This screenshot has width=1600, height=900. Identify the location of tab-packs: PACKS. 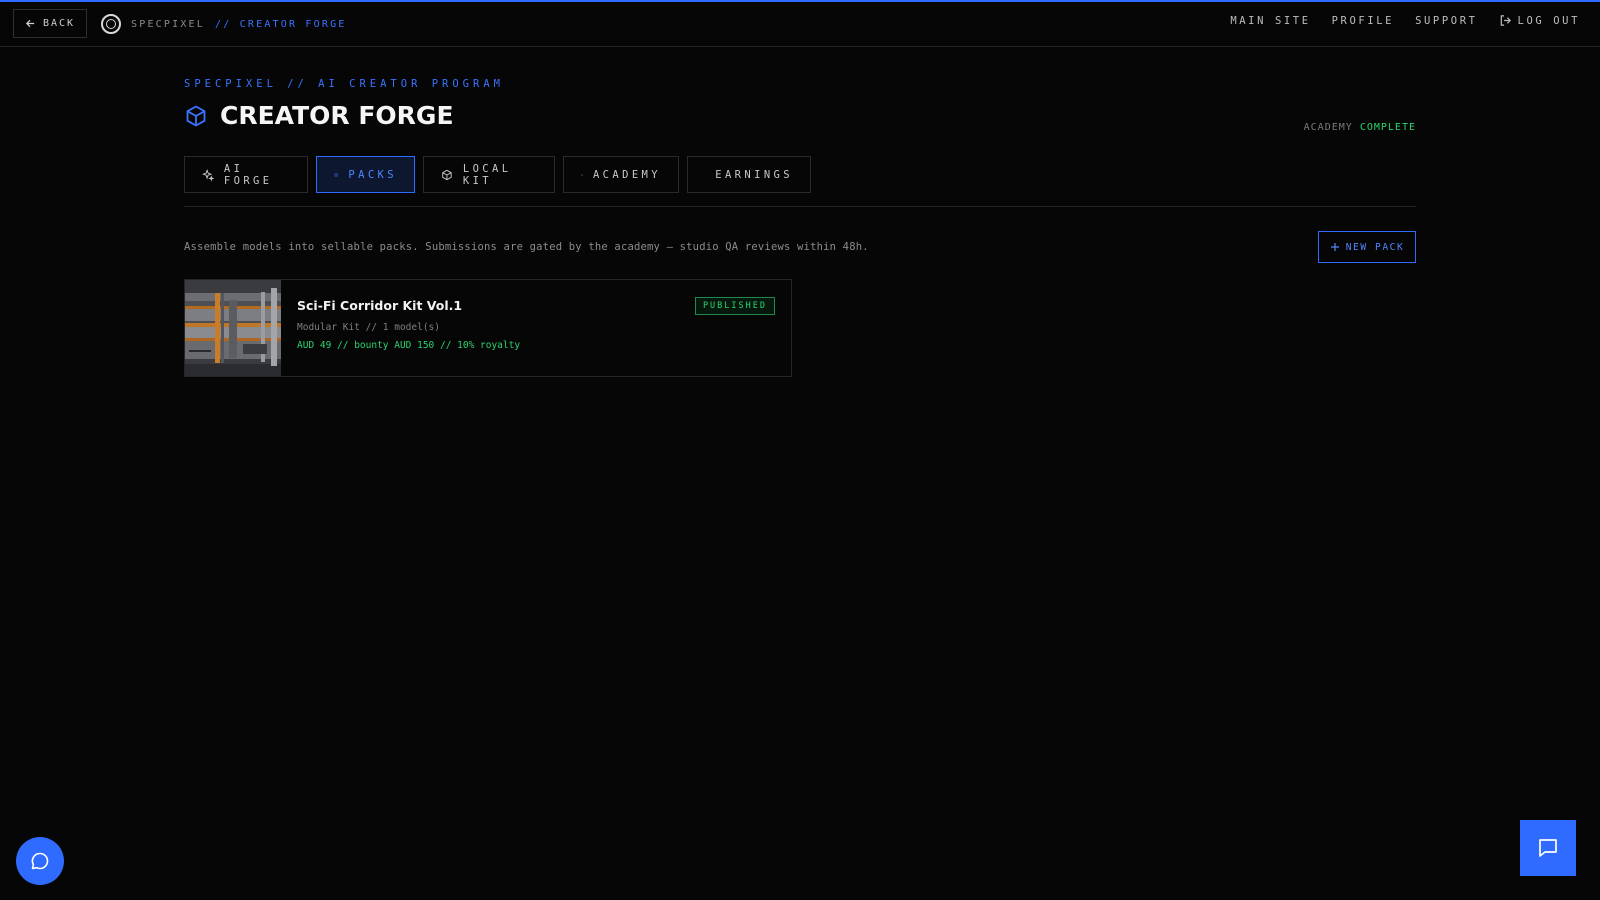
(365, 174).